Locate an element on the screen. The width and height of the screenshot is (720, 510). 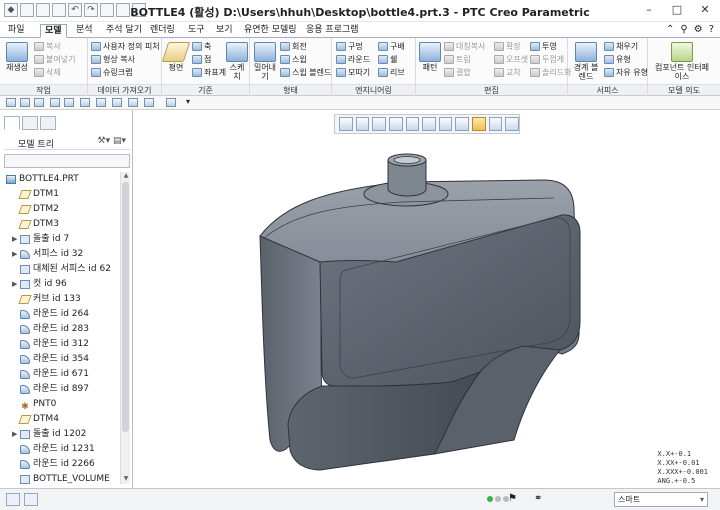
tree-node: DTM1 is located at coordinates (38, 194).